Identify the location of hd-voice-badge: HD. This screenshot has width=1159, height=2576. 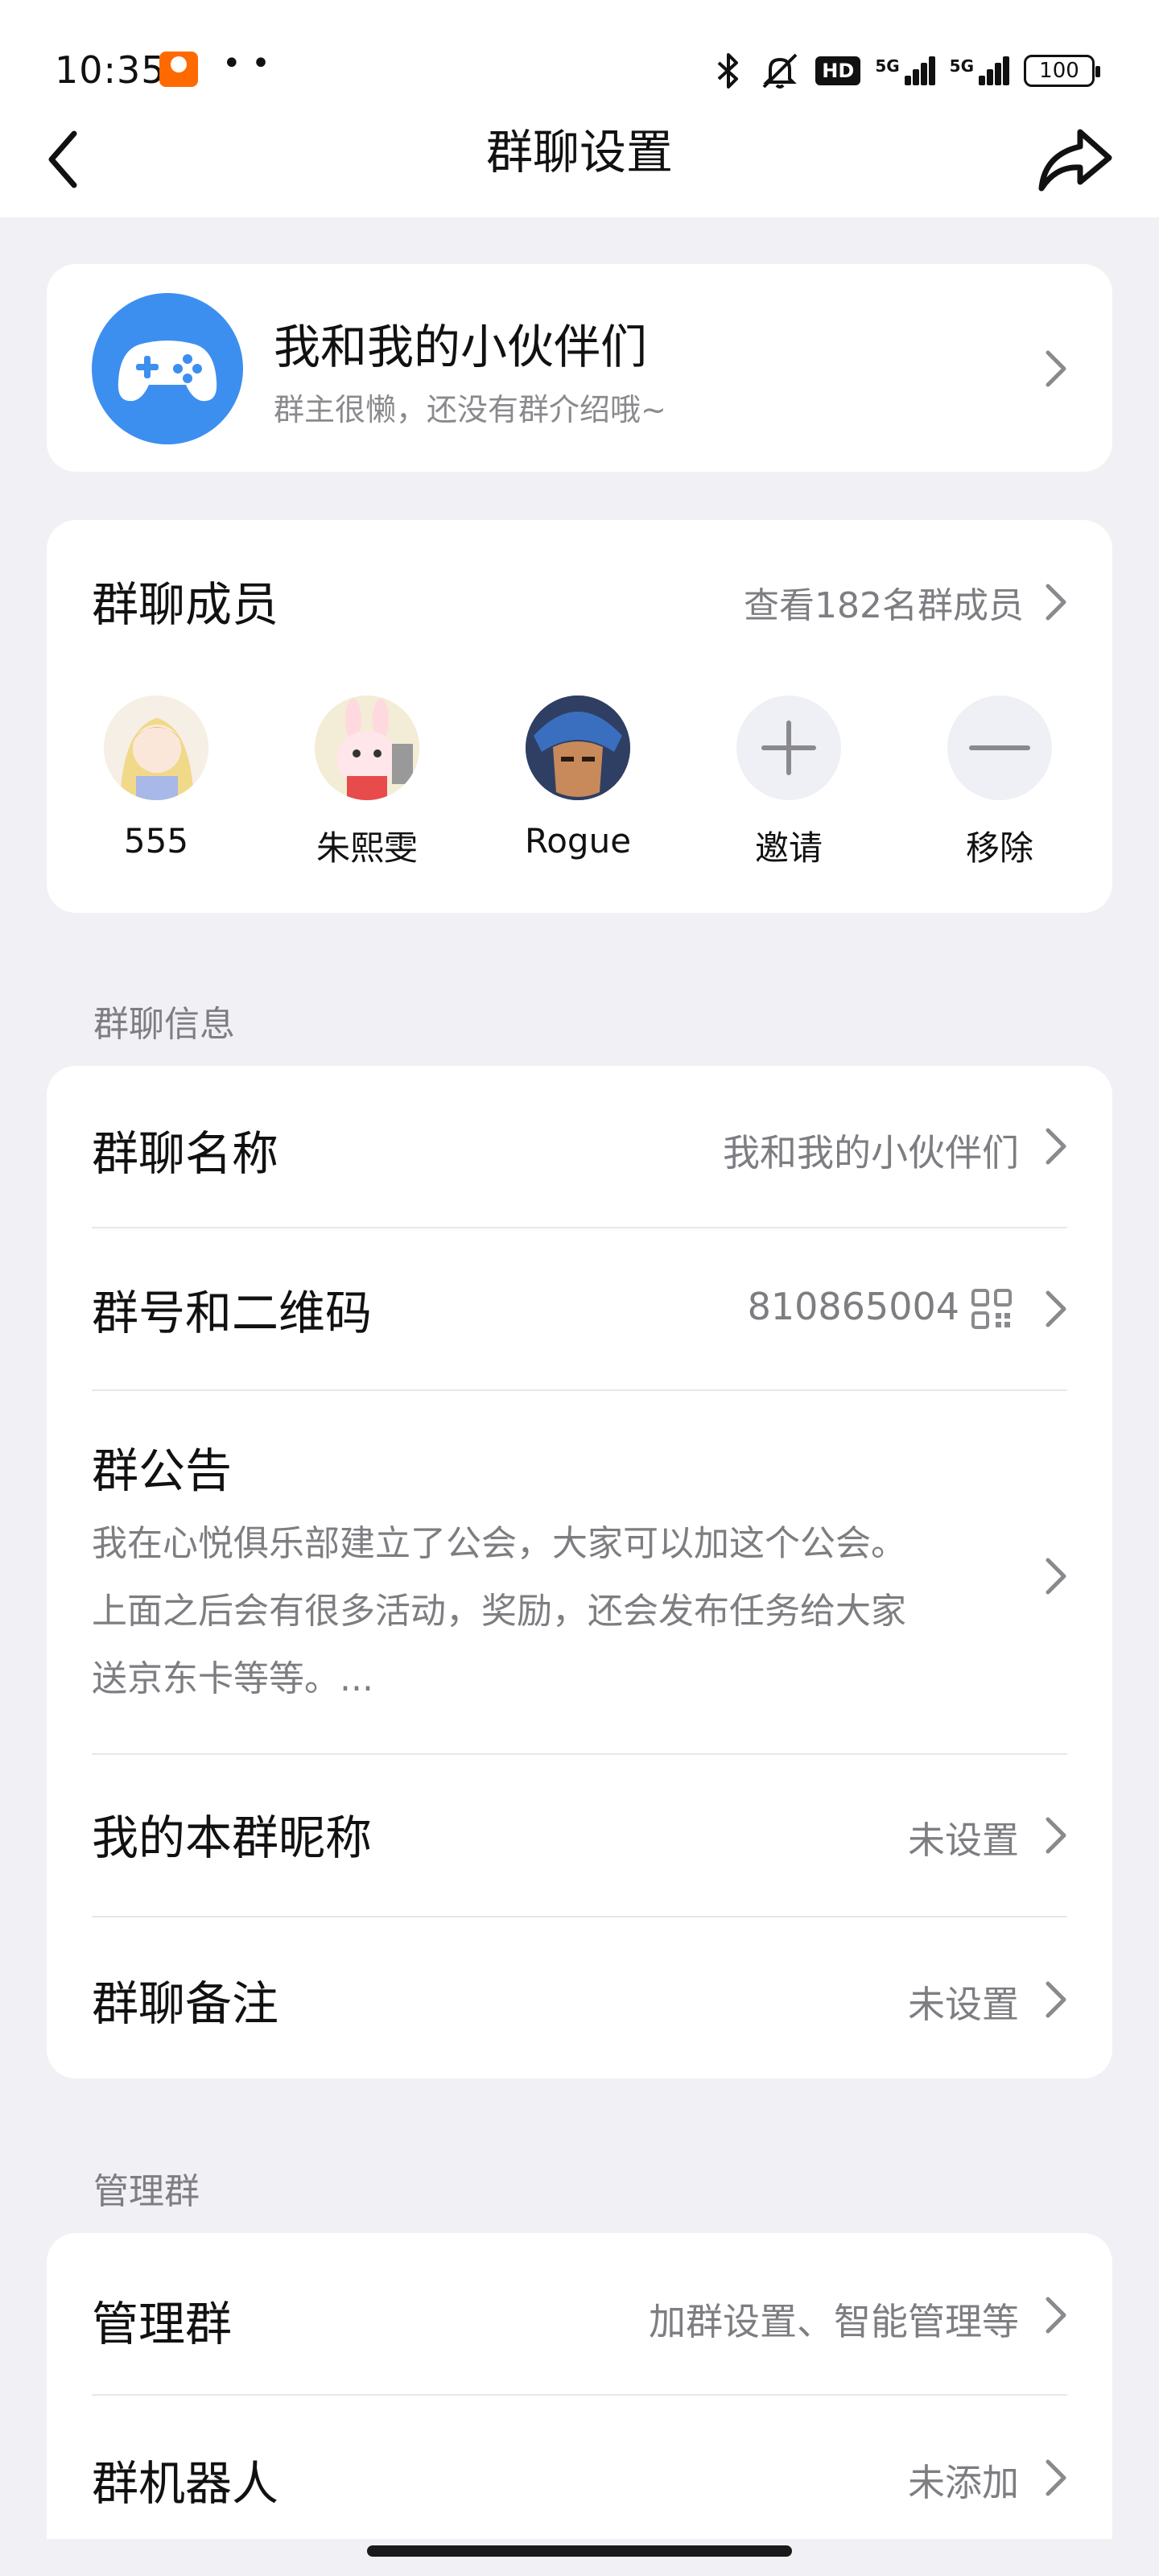
(838, 70).